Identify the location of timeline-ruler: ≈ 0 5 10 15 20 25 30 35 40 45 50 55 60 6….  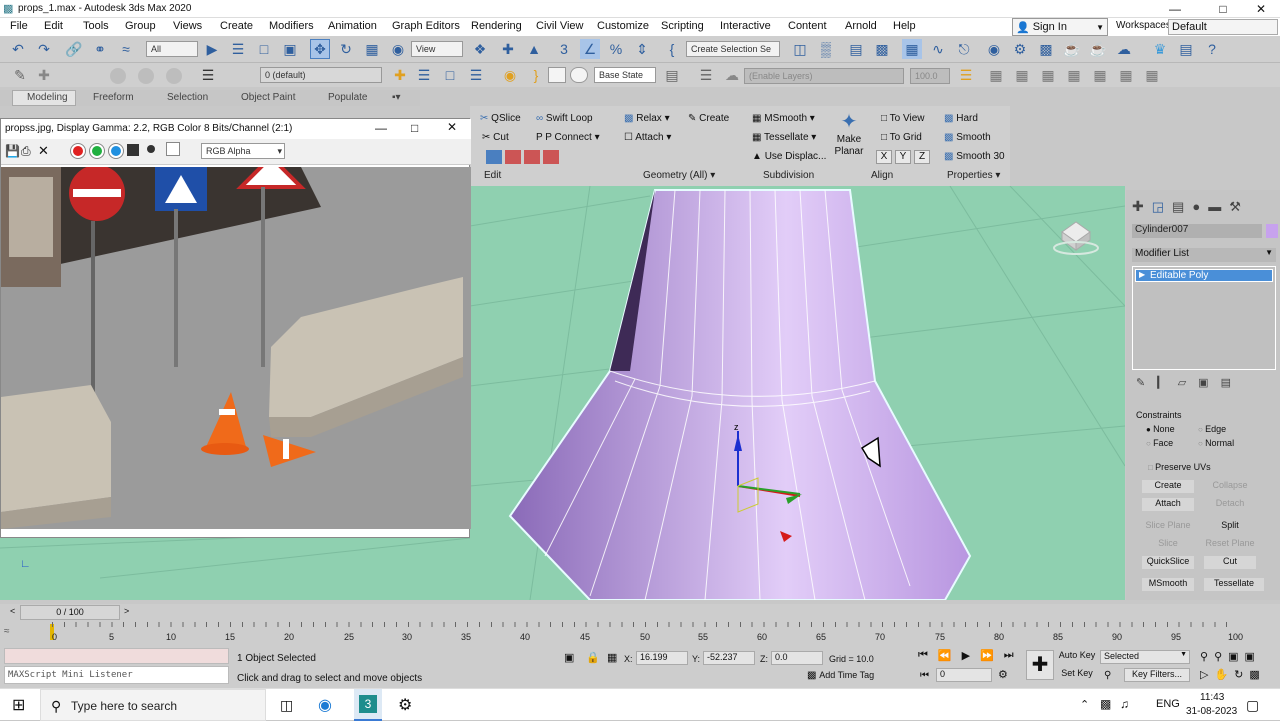
(640, 633).